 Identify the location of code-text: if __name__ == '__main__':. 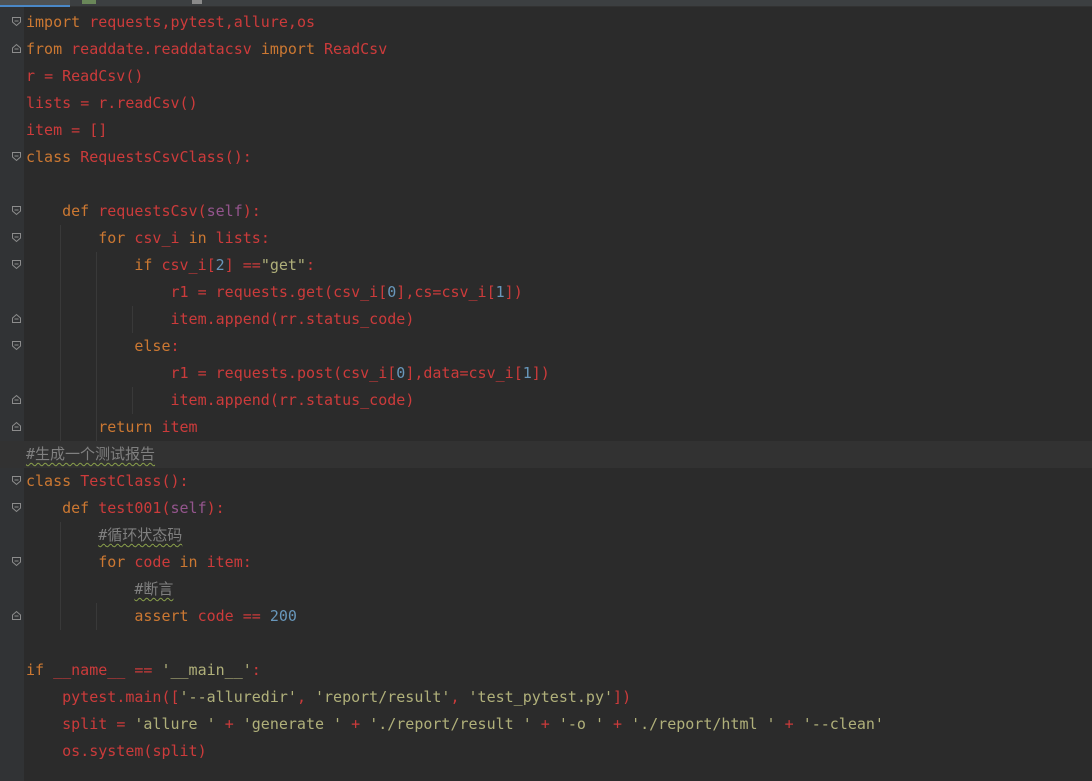
(143, 670).